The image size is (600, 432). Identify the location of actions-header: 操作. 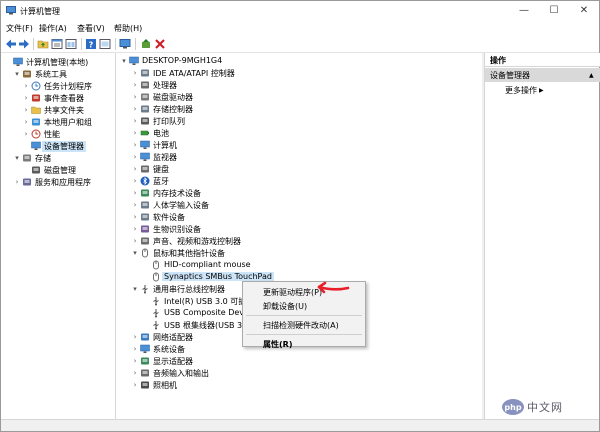
(542, 60).